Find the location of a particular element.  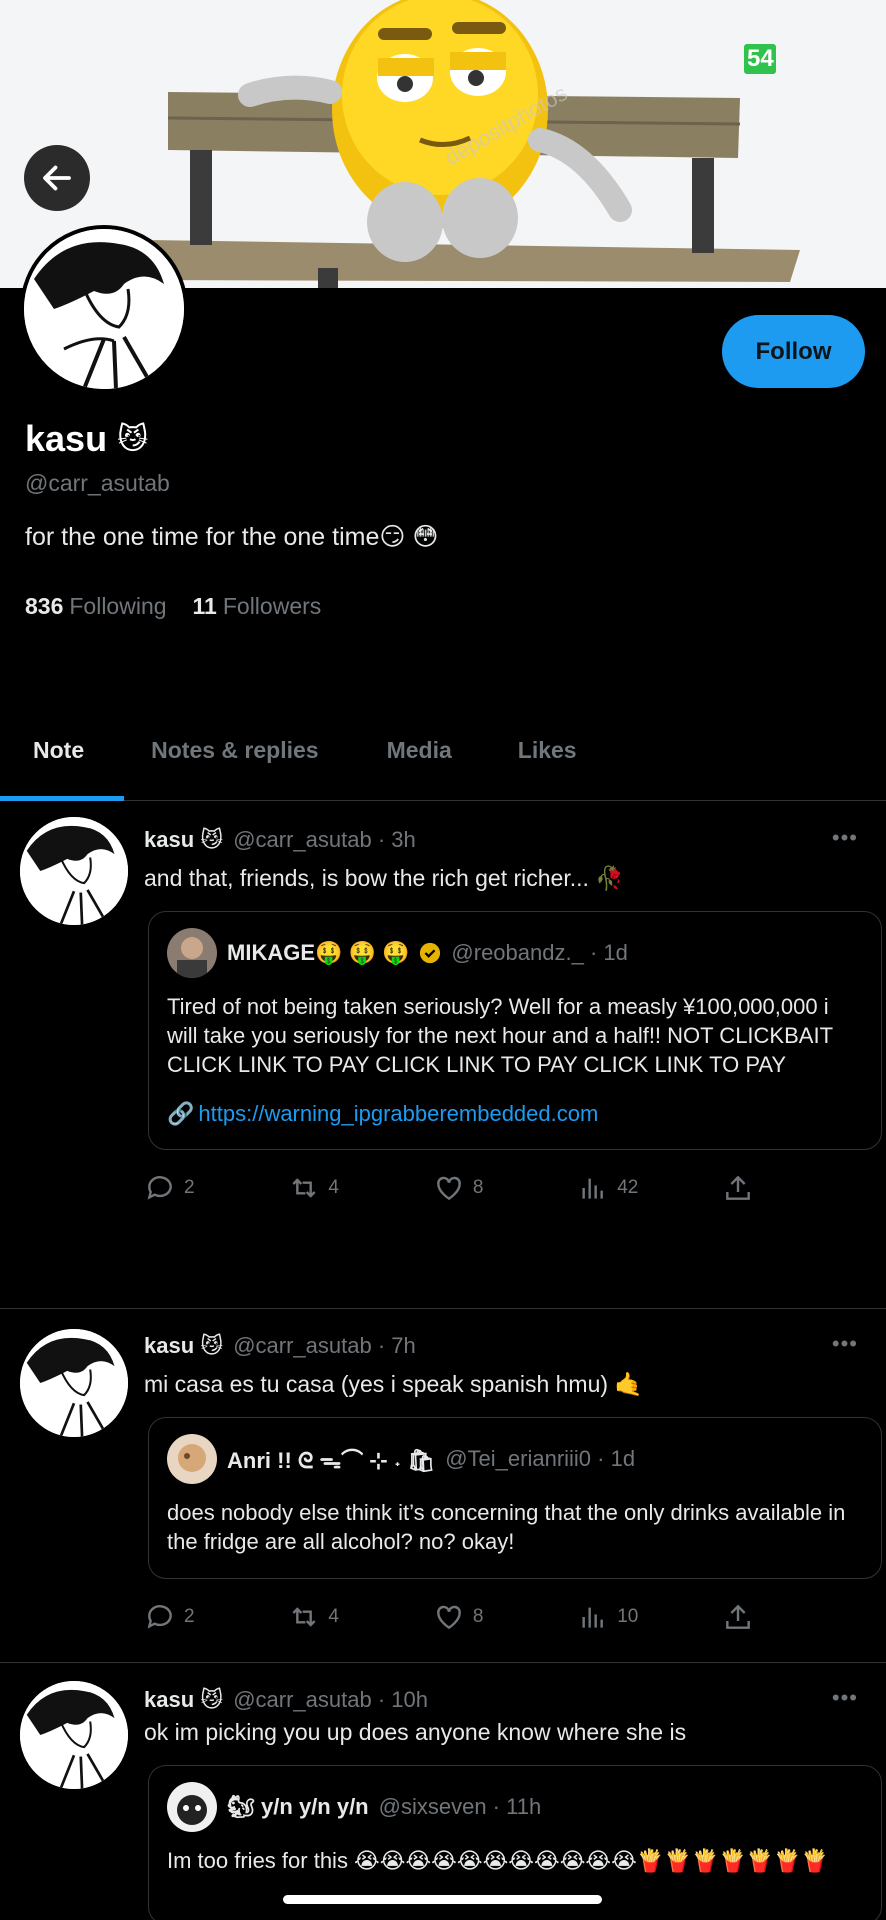

quote-header: 🐿 y/n y/n y/n @sixseven · 11h is located at coordinates (515, 1807).